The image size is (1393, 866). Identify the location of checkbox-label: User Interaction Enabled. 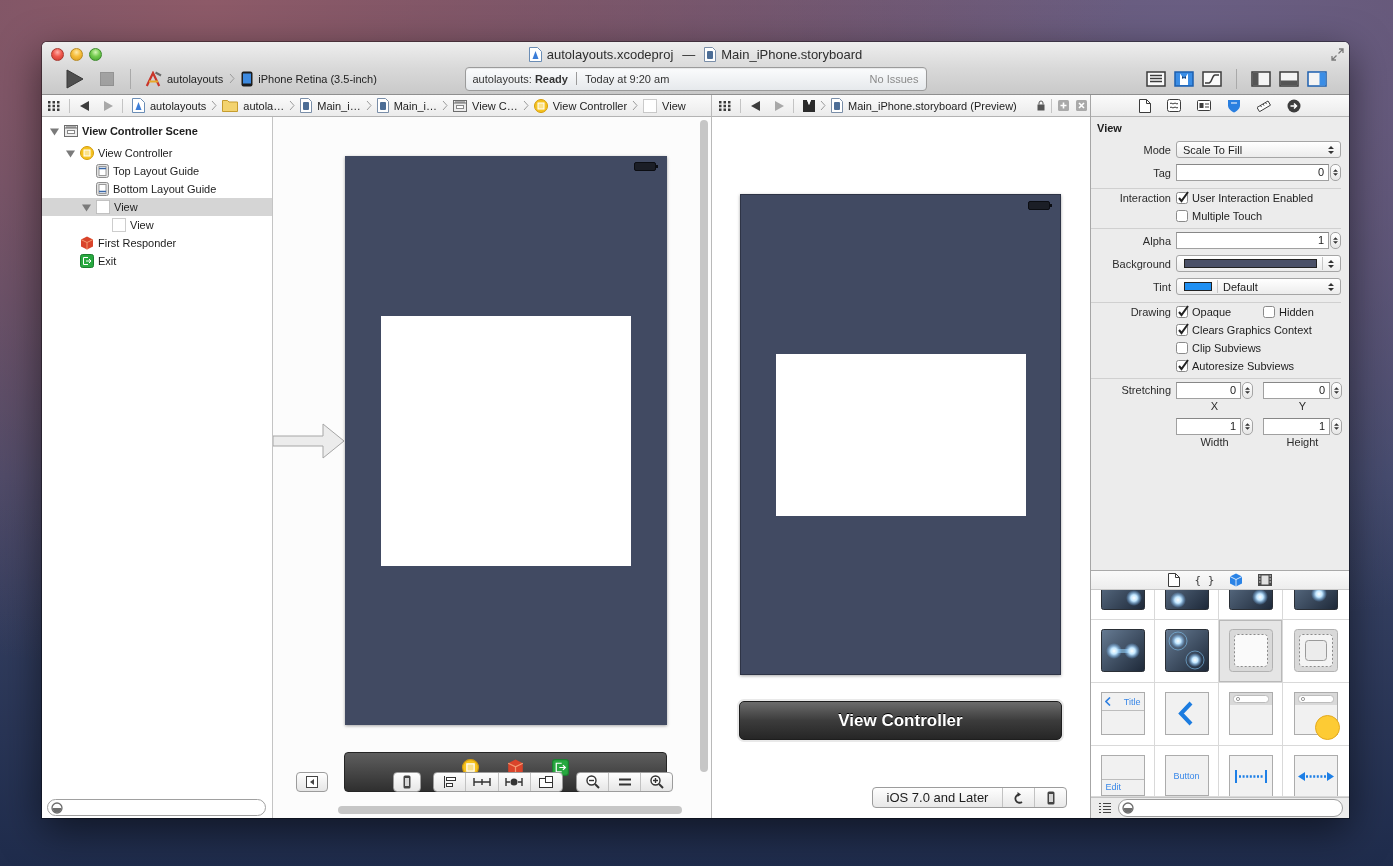
(1253, 198).